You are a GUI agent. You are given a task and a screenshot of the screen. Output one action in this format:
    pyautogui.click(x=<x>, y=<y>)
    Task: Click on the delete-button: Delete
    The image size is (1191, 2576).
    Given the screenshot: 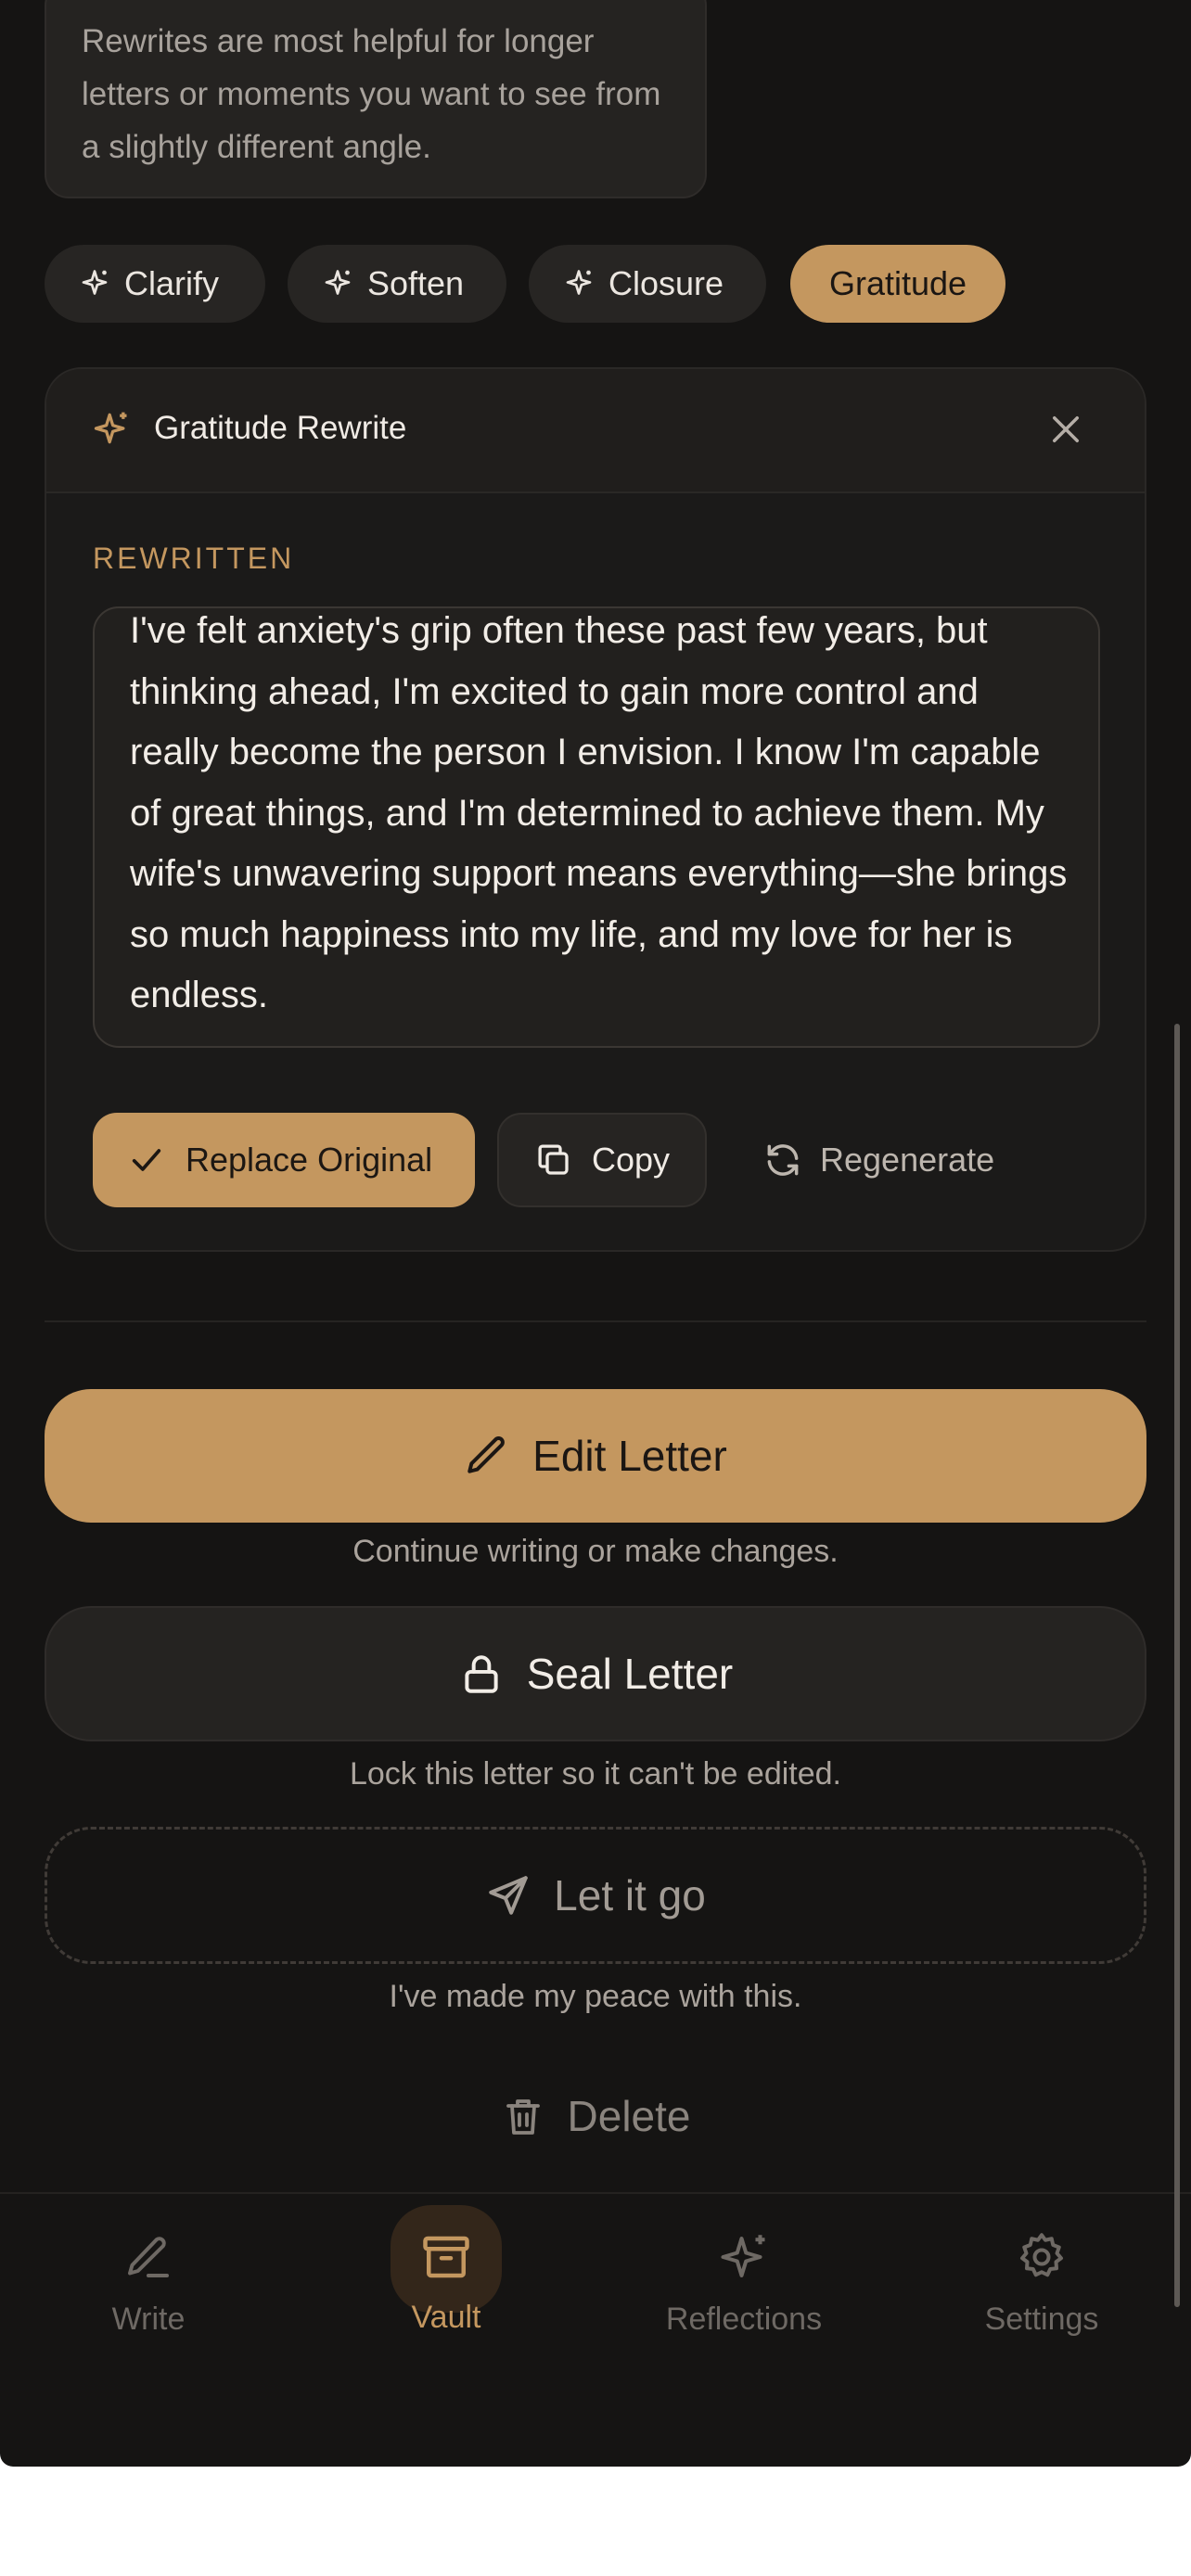 What is the action you would take?
    pyautogui.click(x=595, y=2116)
    